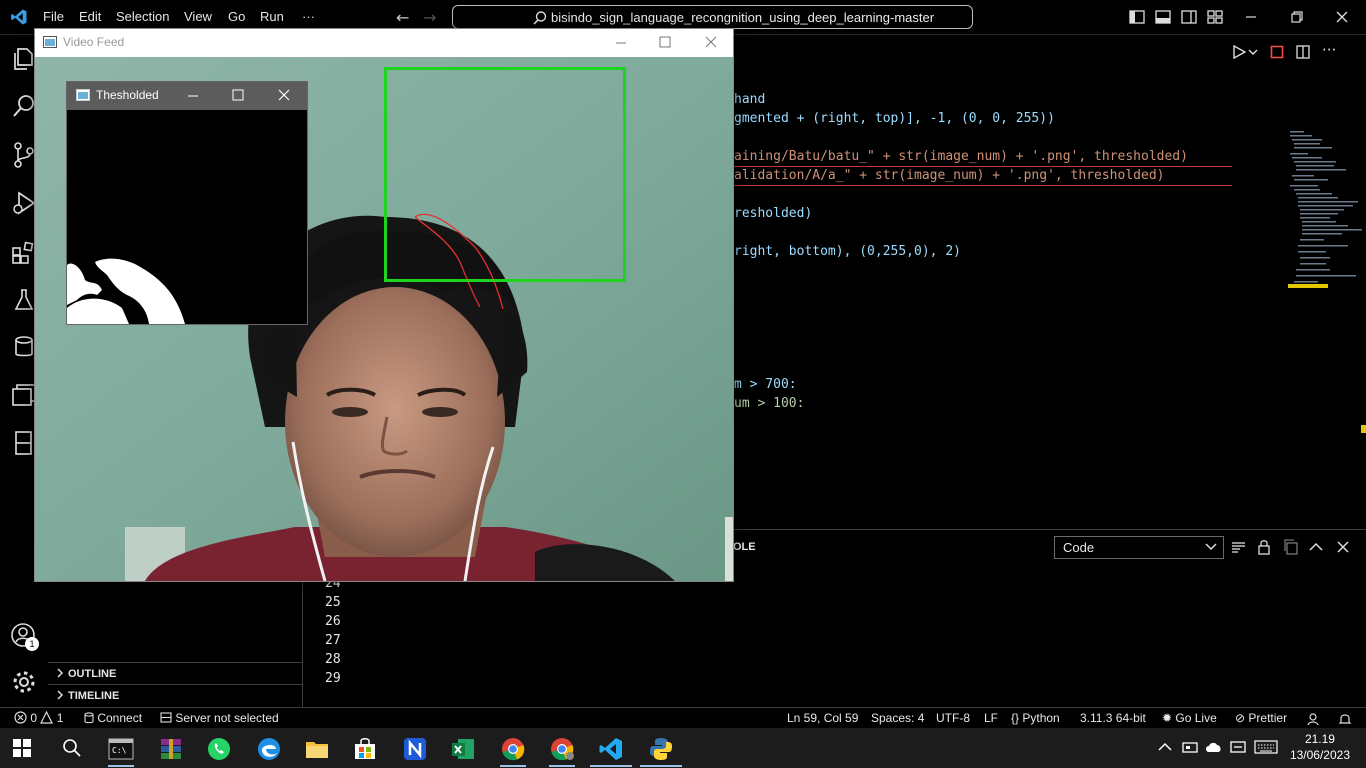 The height and width of the screenshot is (768, 1366). What do you see at coordinates (1268, 718) in the screenshot?
I see `prettier-label: Prettier` at bounding box center [1268, 718].